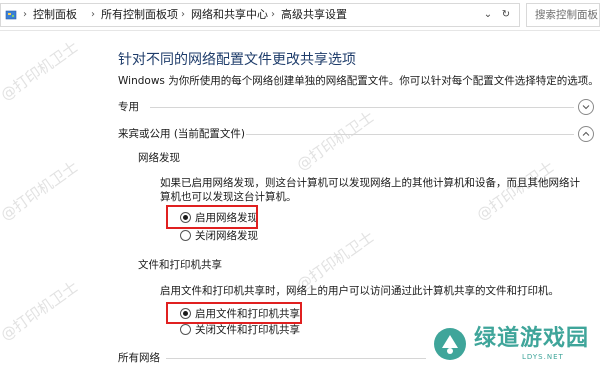 The image size is (600, 370). What do you see at coordinates (139, 15) in the screenshot?
I see `breadcrumb-item-all-items: 所有控制面板项` at bounding box center [139, 15].